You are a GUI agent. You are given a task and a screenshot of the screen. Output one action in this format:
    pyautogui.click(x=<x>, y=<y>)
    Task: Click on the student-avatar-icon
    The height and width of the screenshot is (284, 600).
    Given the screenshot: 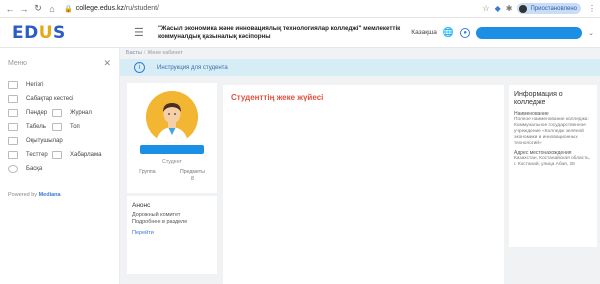 What is the action you would take?
    pyautogui.click(x=172, y=117)
    